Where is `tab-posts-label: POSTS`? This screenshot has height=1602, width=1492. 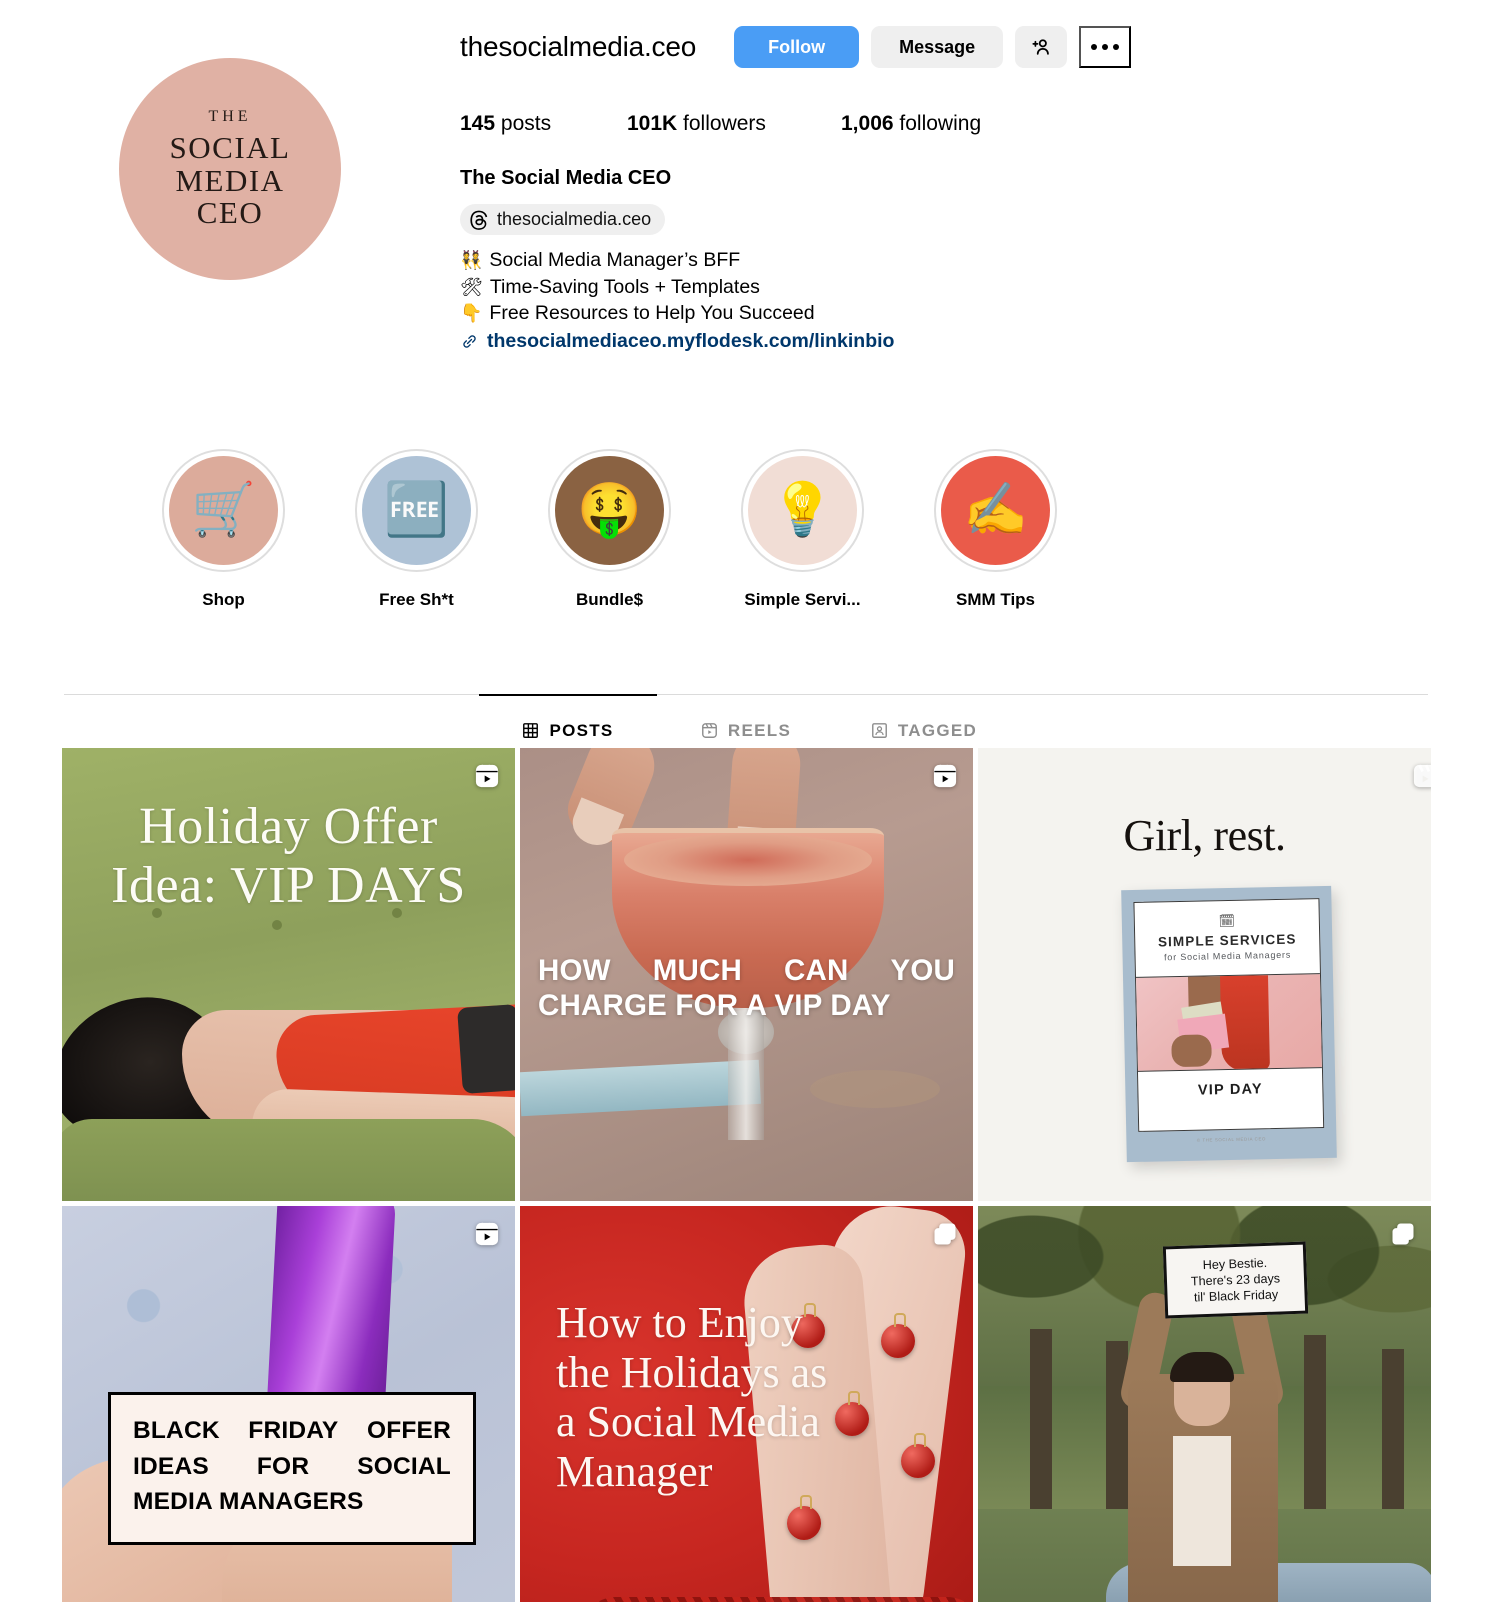
tab-posts-label: POSTS is located at coordinates (581, 730).